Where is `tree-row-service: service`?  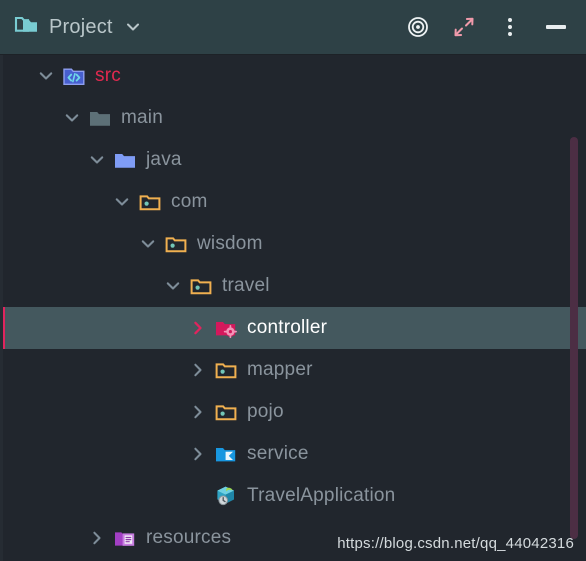 tree-row-service: service is located at coordinates (293, 454).